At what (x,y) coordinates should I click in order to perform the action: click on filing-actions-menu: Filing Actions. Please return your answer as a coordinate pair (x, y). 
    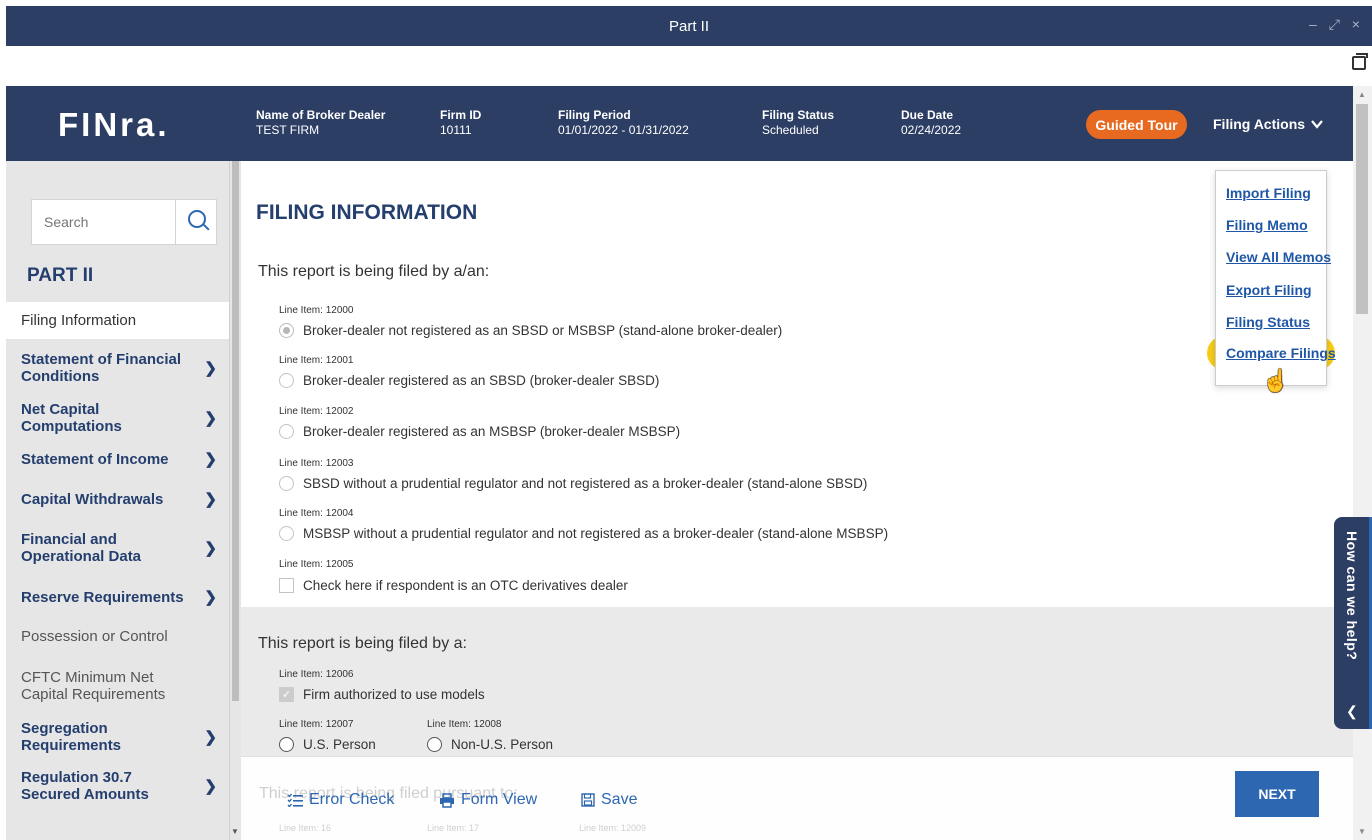
    Looking at the image, I should click on (1268, 124).